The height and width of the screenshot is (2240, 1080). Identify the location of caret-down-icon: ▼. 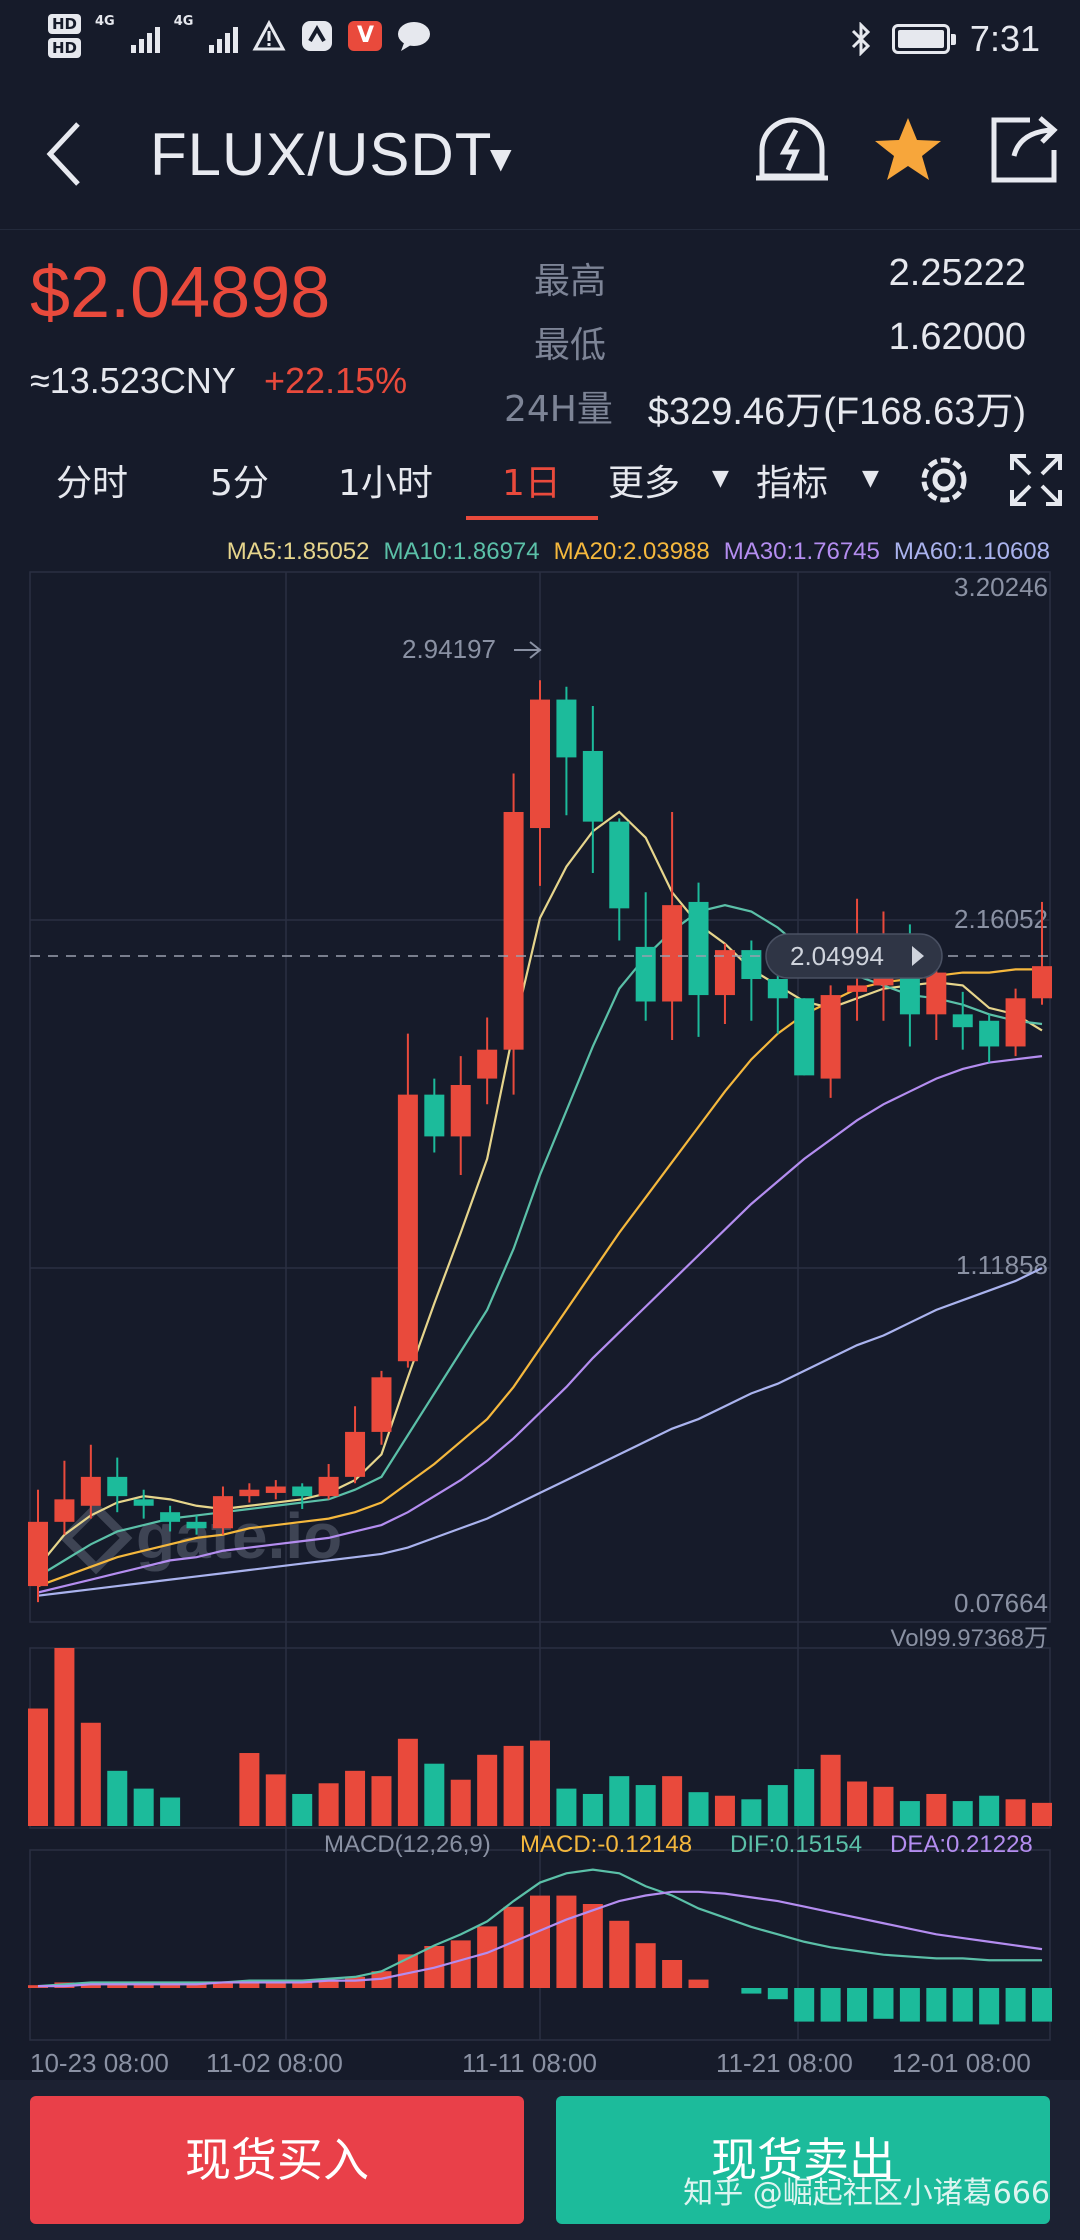
(501, 158).